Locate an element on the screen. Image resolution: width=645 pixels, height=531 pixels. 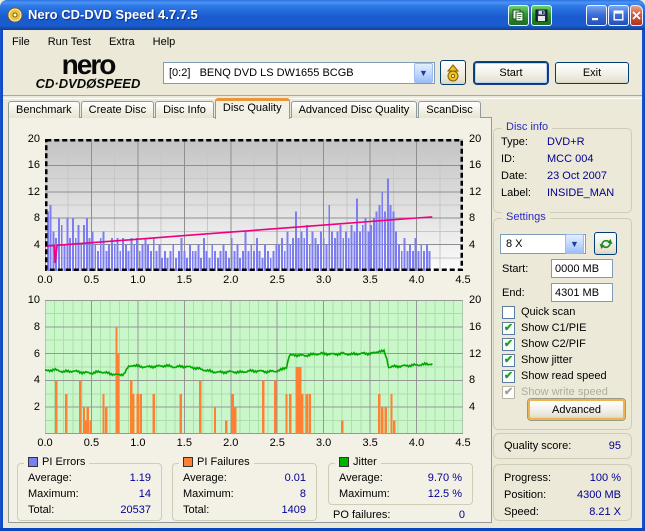
checkbox-show-c2/pif: ✔ Show C2/PIF is located at coordinates (544, 344).